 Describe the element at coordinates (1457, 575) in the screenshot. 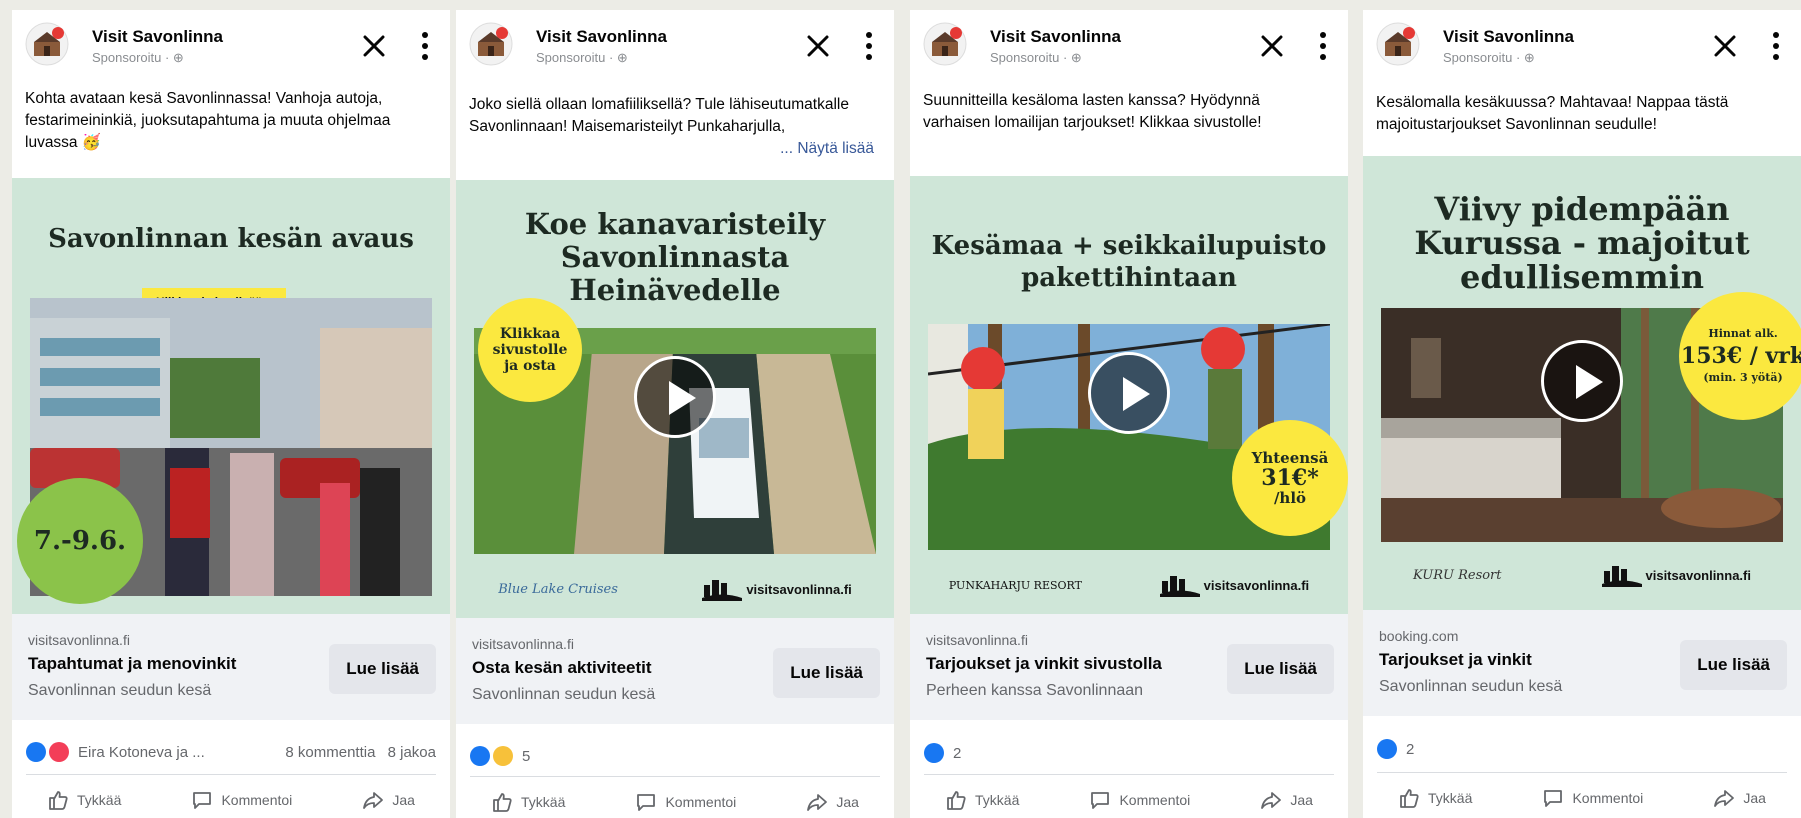

I see `partner-logo: KURU Resort` at that location.